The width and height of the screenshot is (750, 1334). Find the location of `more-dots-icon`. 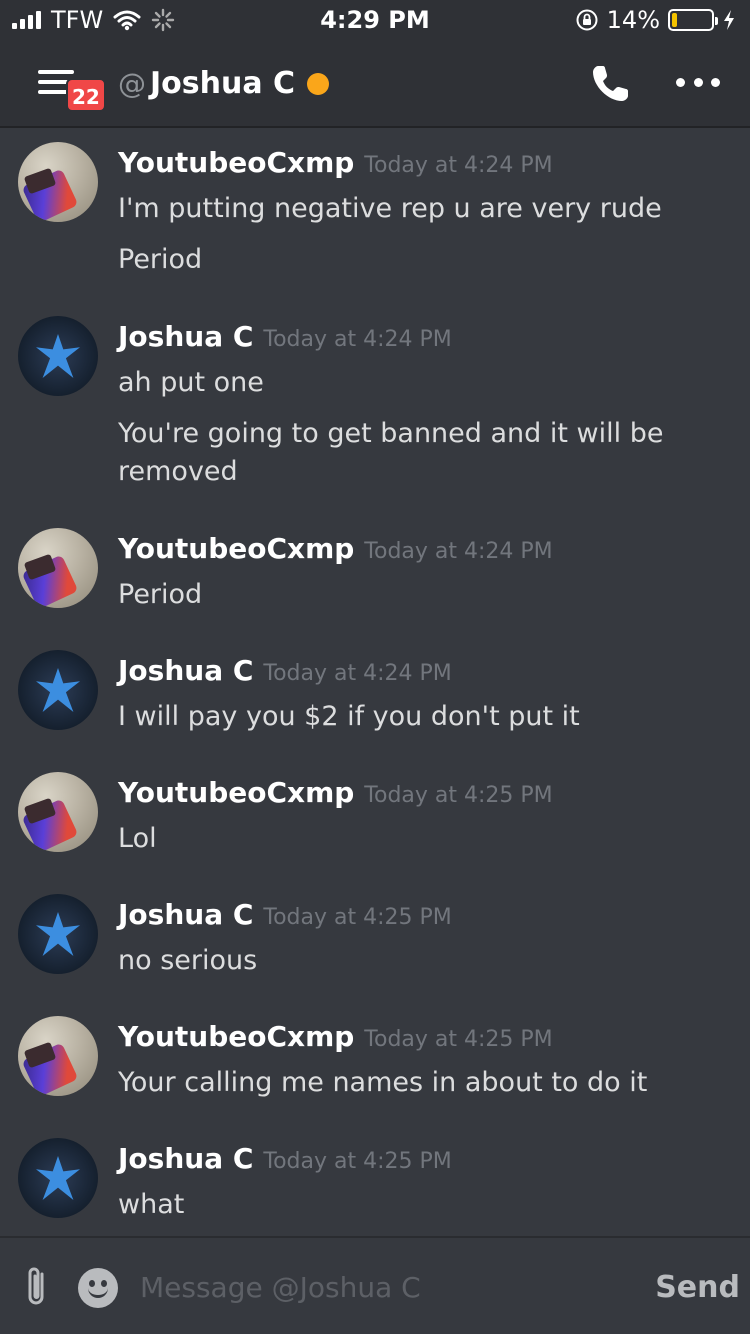

more-dots-icon is located at coordinates (680, 82).